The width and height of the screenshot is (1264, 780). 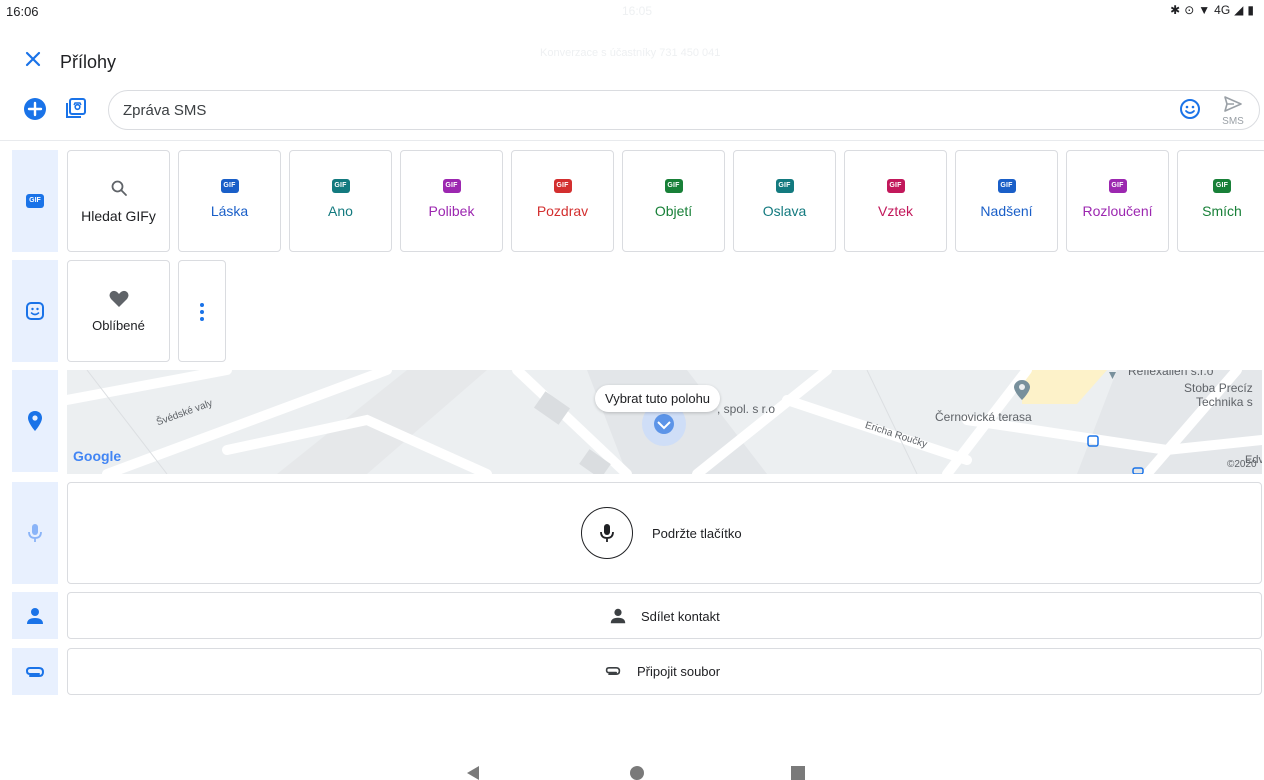 I want to click on gif-category-label: Polibek, so click(x=451, y=211).